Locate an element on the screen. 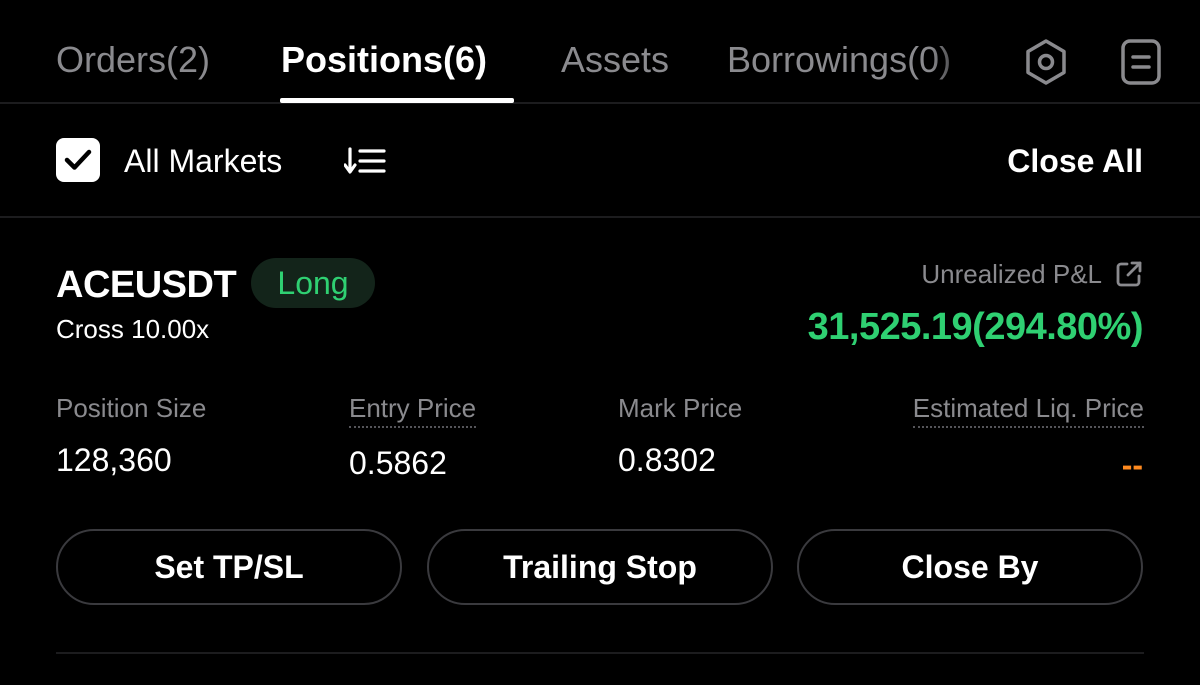 The width and height of the screenshot is (1200, 685). all-markets-checkbox is located at coordinates (78, 160).